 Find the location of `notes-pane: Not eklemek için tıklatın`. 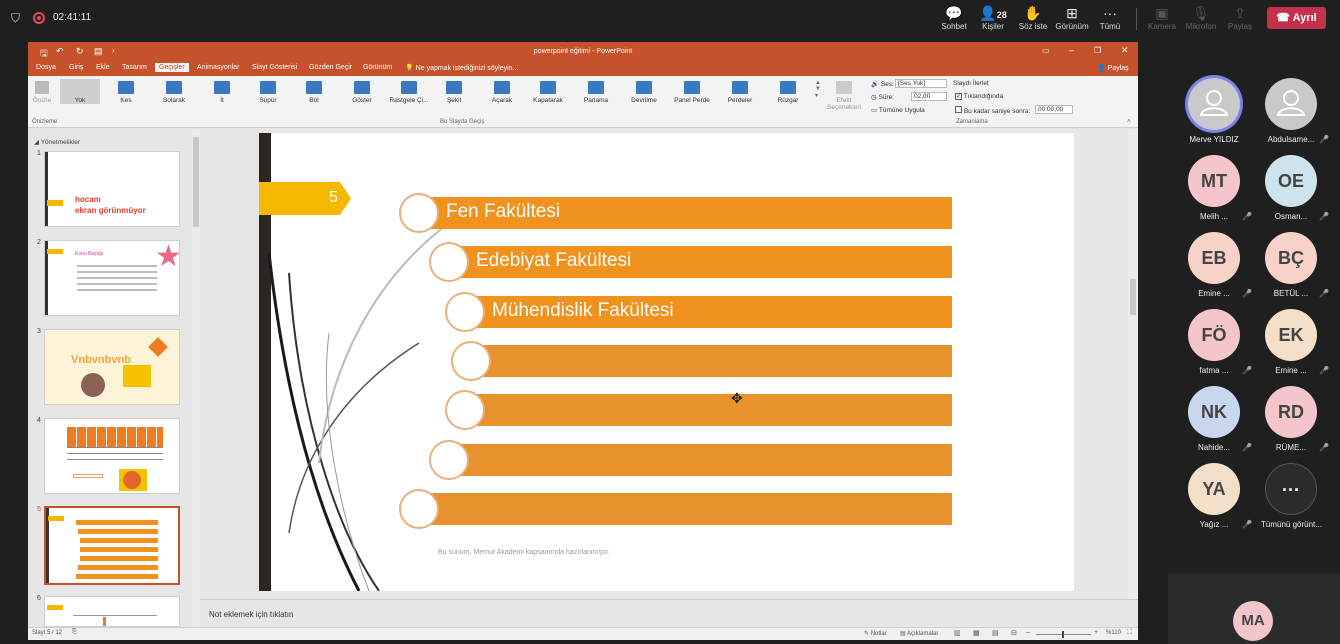

notes-pane: Not eklemek için tıklatın is located at coordinates (669, 613).